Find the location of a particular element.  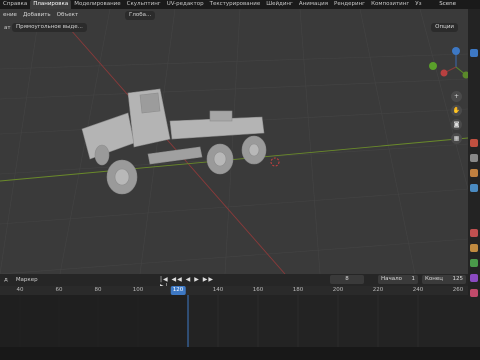

viewport-header: ение Добавить Объект is located at coordinates (234, 15).